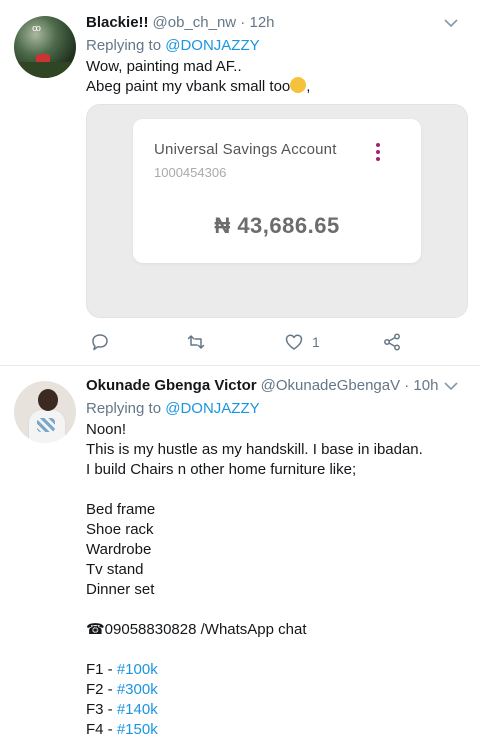 Image resolution: width=480 pixels, height=753 pixels. What do you see at coordinates (164, 66) in the screenshot?
I see `tweet-line: Wow, painting mad AF..` at bounding box center [164, 66].